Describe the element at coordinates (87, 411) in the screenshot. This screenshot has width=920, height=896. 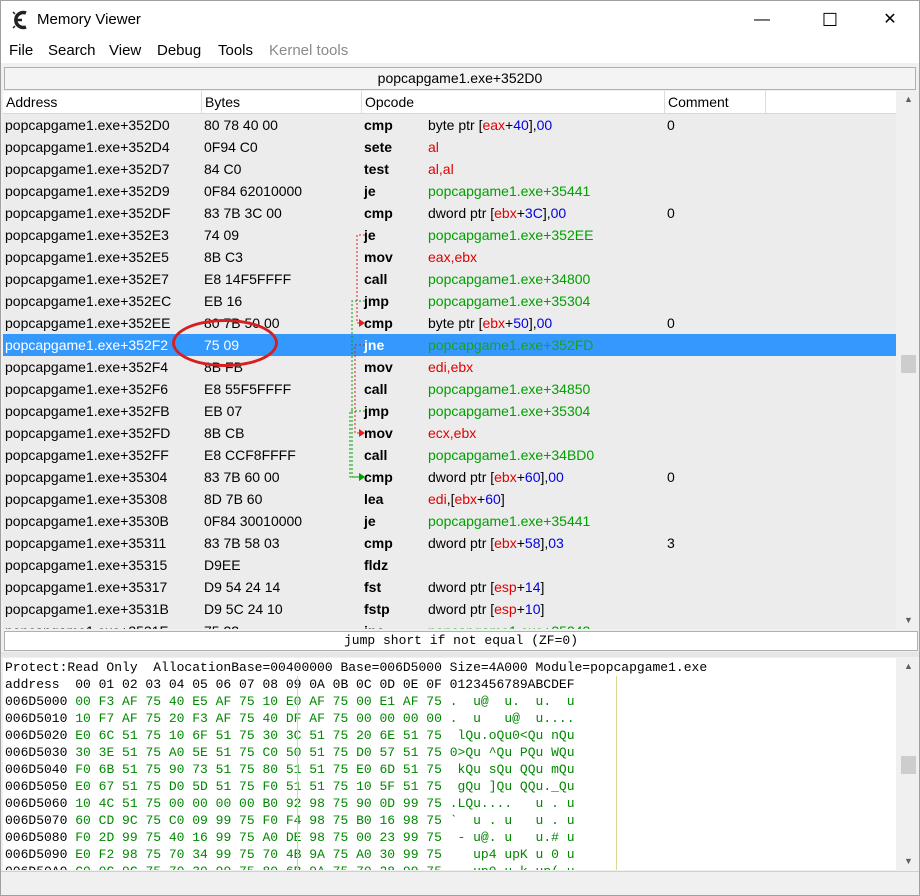
I see `row-address: popcapgame1.exe+352FB` at that location.